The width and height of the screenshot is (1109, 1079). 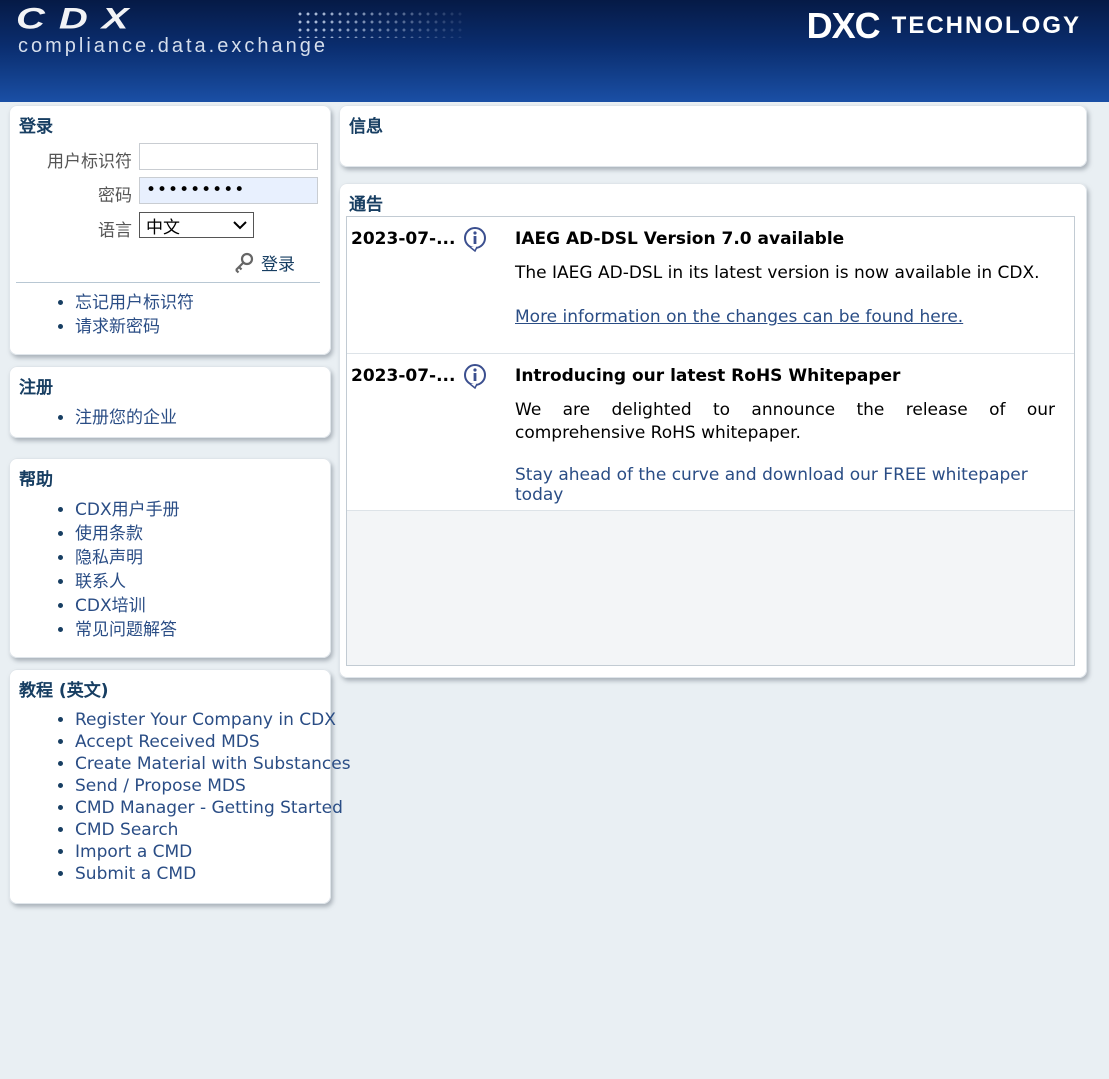 What do you see at coordinates (170, 402) in the screenshot?
I see `register-panel: 注册 注册您的企业` at bounding box center [170, 402].